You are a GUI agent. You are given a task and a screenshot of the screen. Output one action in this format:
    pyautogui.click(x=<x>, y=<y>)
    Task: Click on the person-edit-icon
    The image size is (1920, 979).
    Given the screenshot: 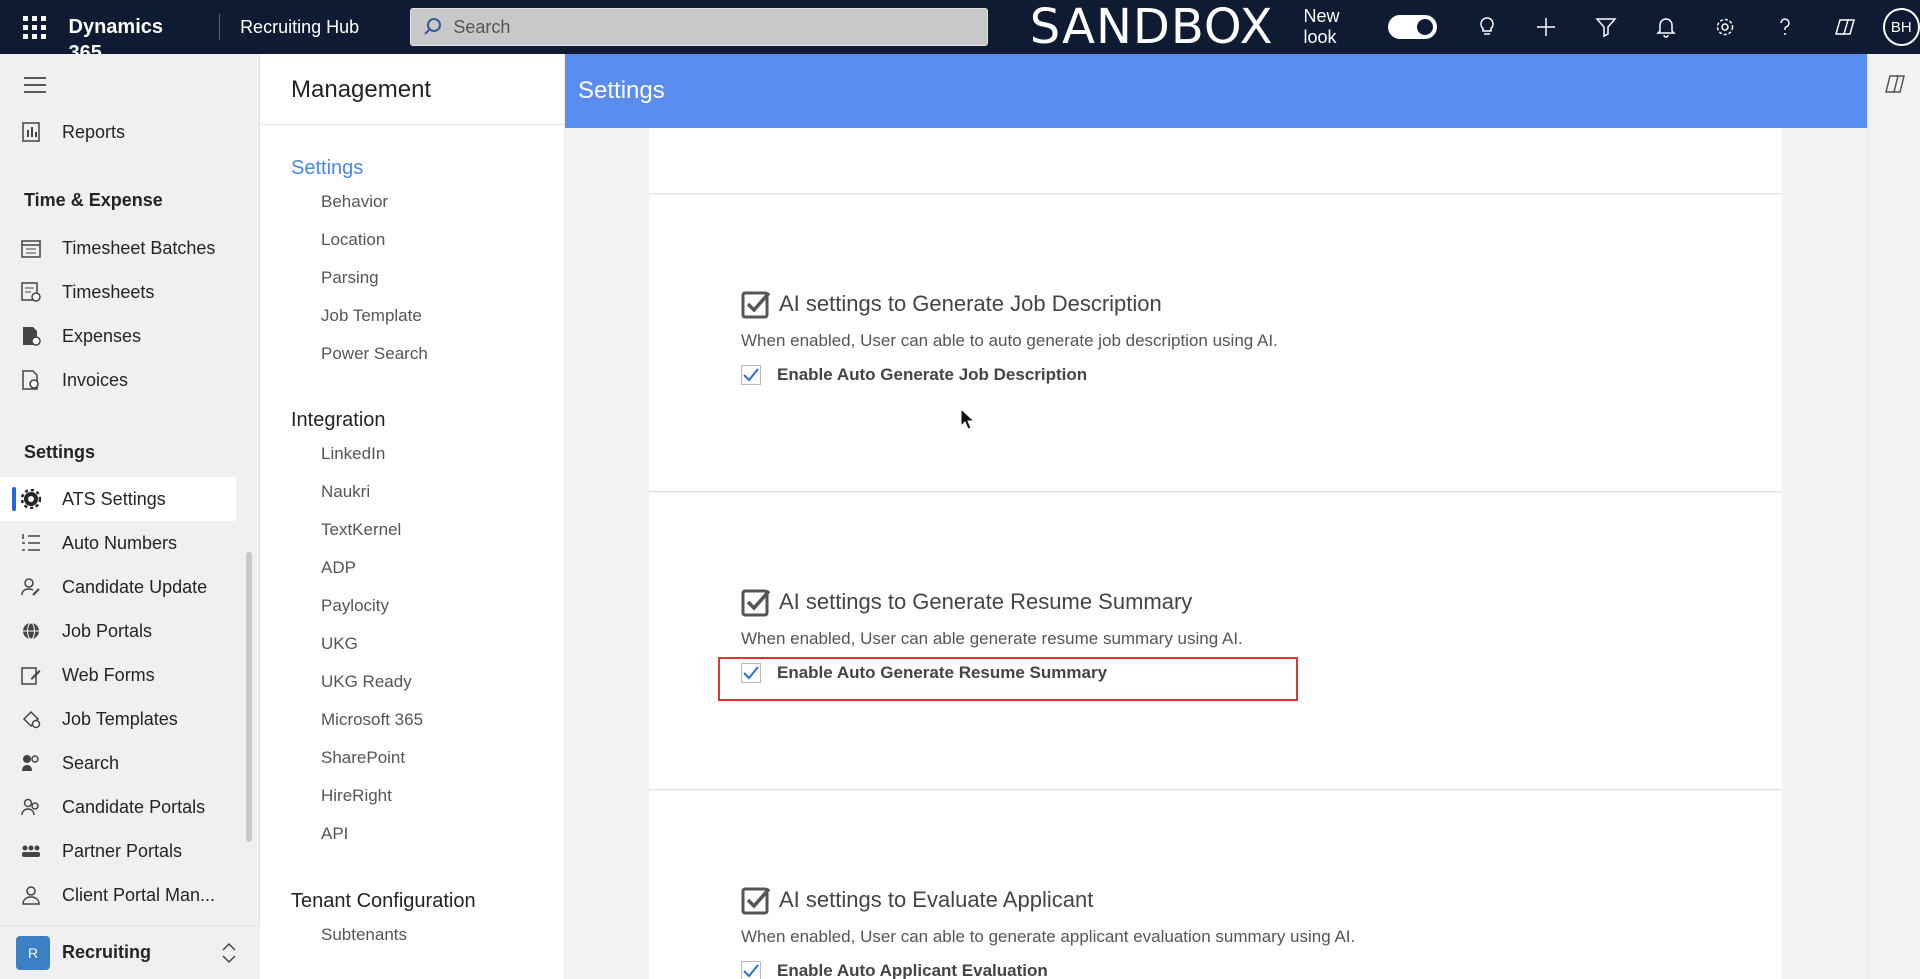 What is the action you would take?
    pyautogui.click(x=31, y=587)
    